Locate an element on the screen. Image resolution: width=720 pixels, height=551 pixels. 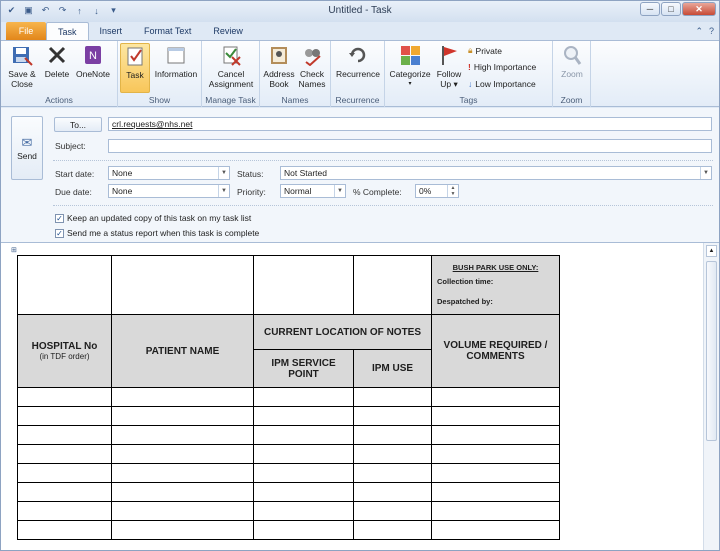
divider is located at coordinates (383, 160).